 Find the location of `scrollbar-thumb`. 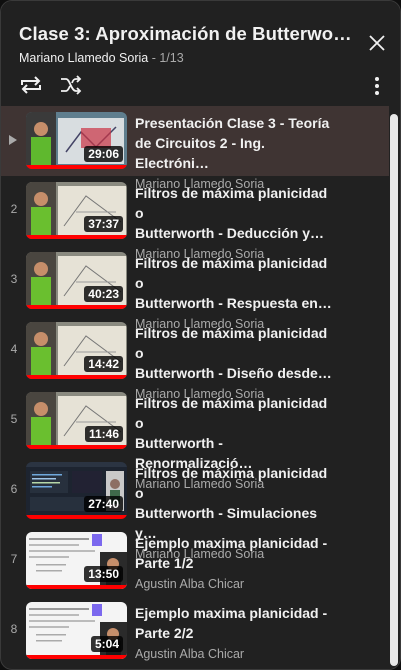

scrollbar-thumb is located at coordinates (394, 390).